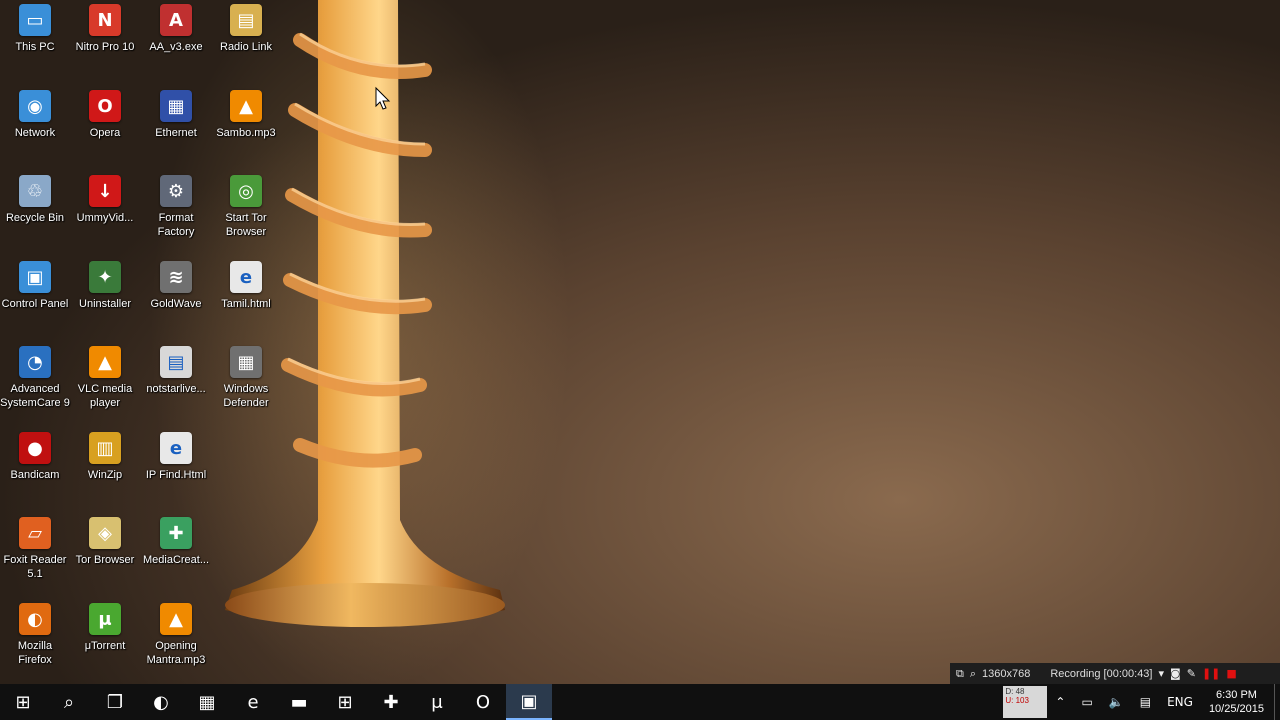 This screenshot has width=1280, height=720. Describe the element at coordinates (35, 106) in the screenshot. I see `network-icon: ◉` at that location.